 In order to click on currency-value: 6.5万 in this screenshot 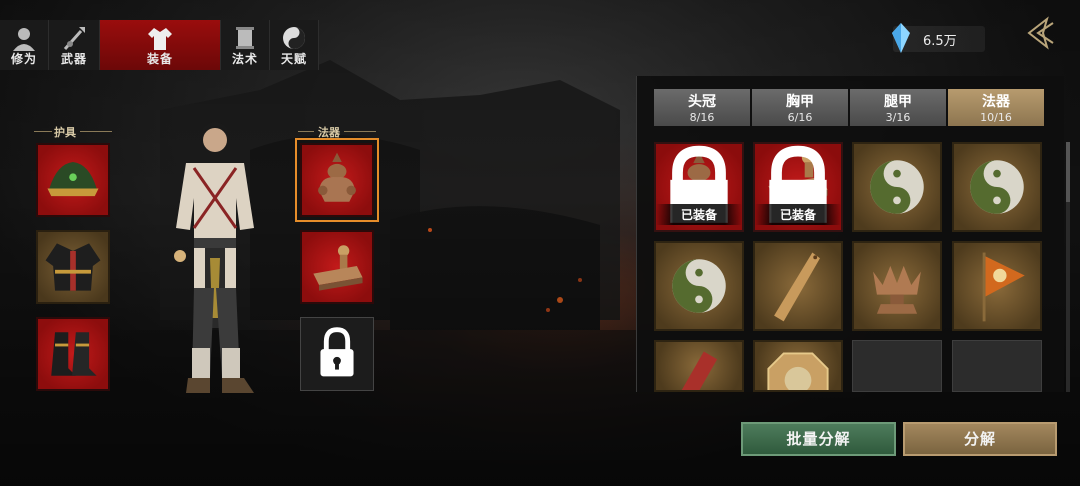, I will do `click(940, 41)`.